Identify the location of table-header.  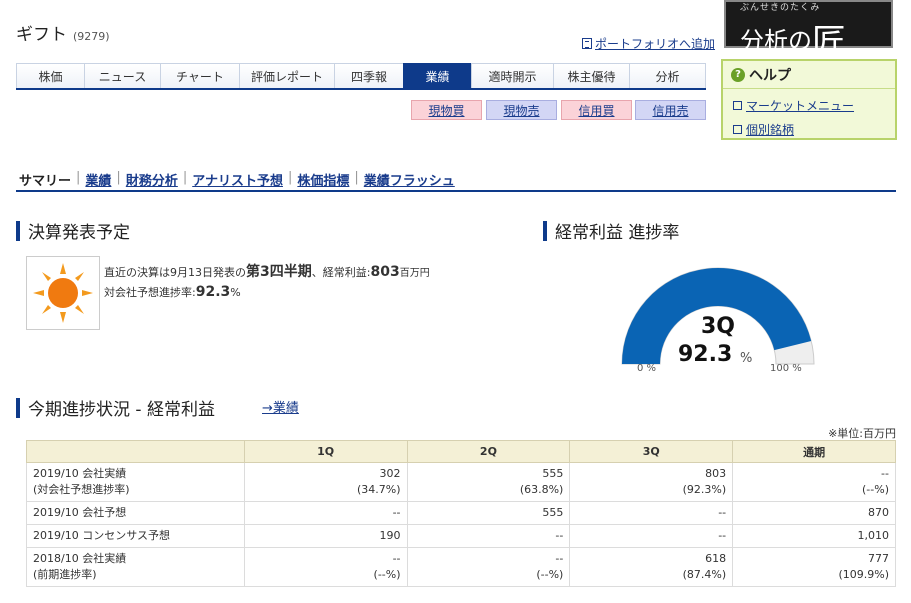
(135, 451).